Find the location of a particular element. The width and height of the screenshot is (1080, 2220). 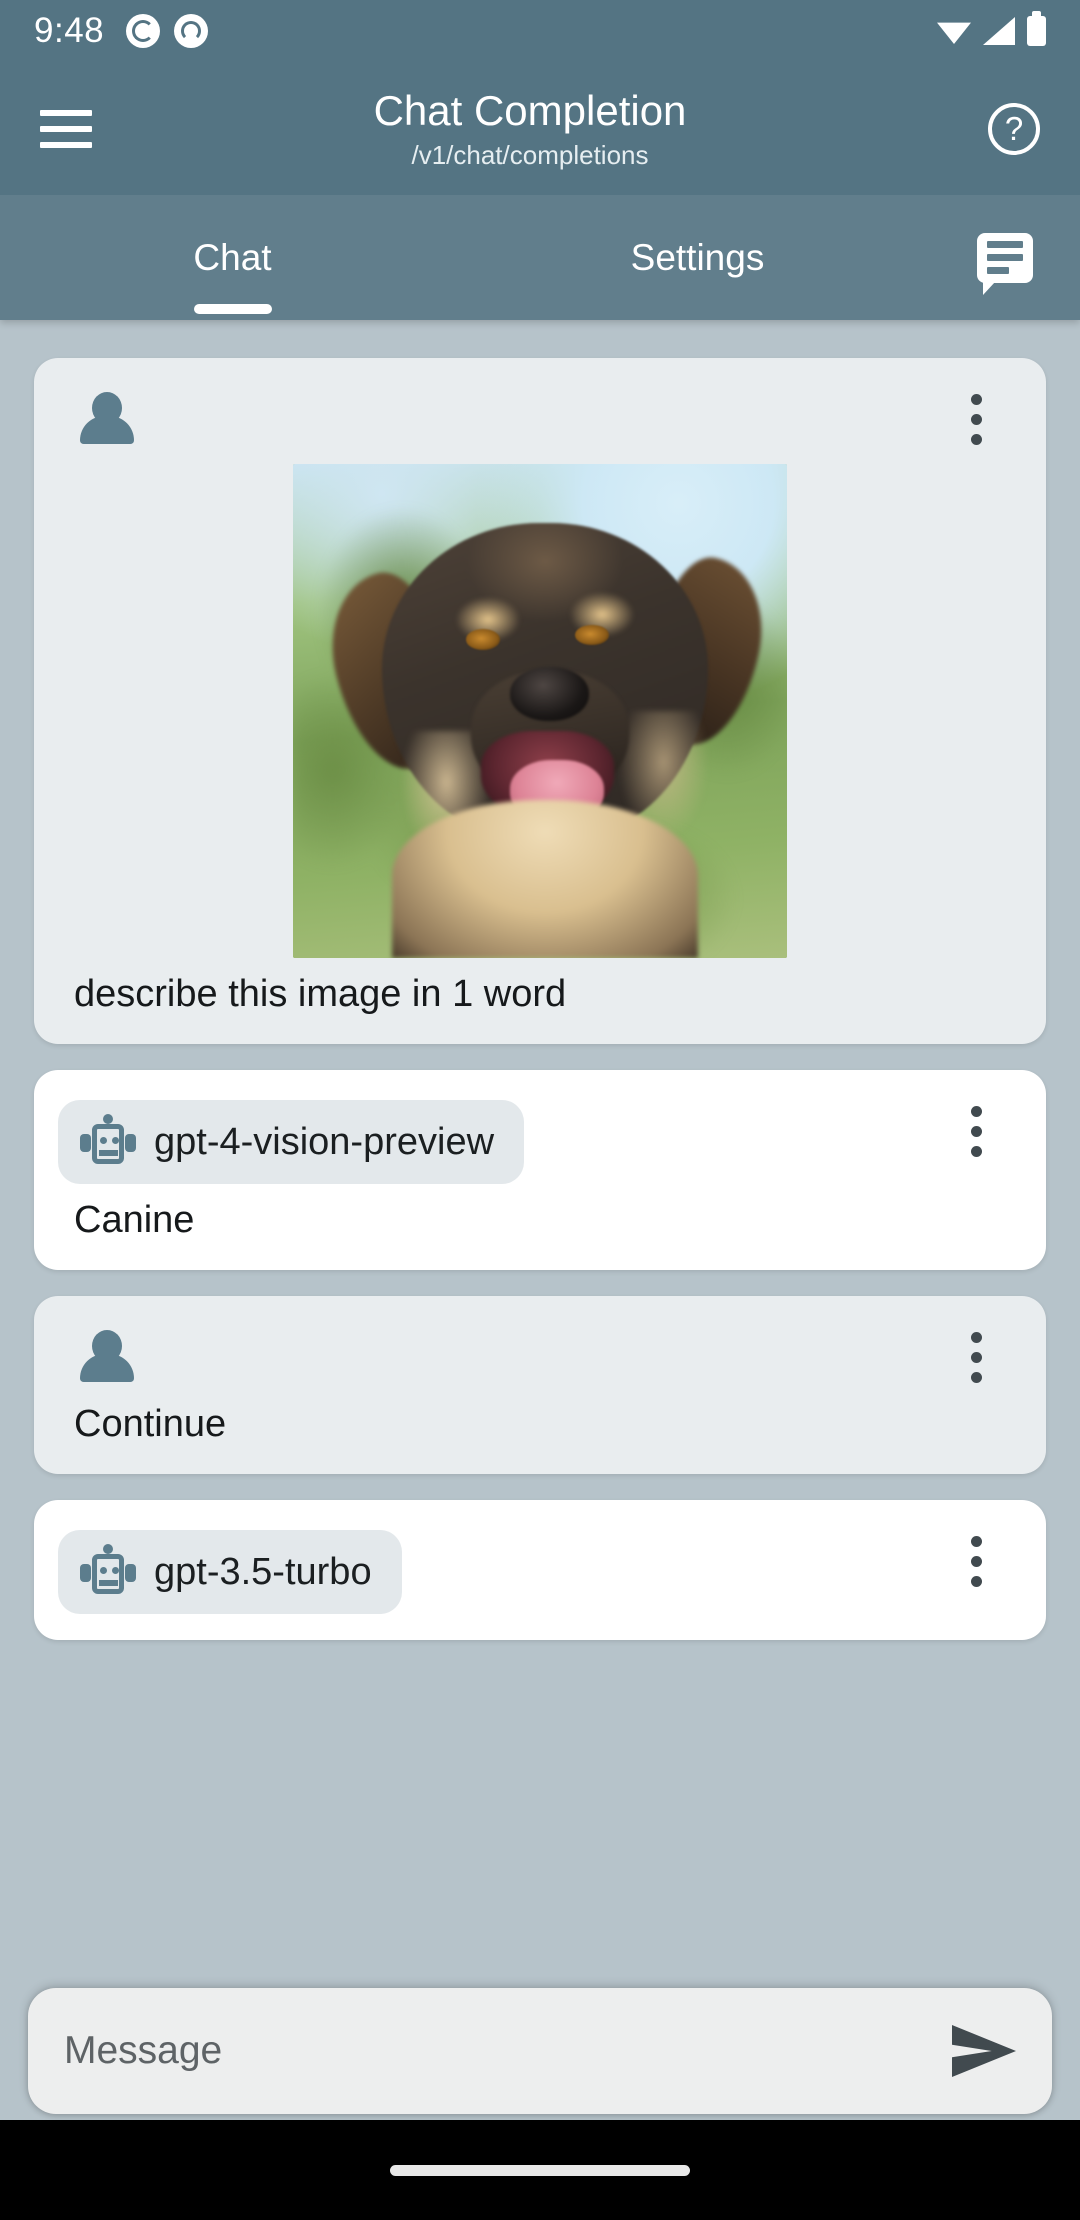

app-bar-titles: Chat Completion /v1/chat/completions is located at coordinates (530, 129).